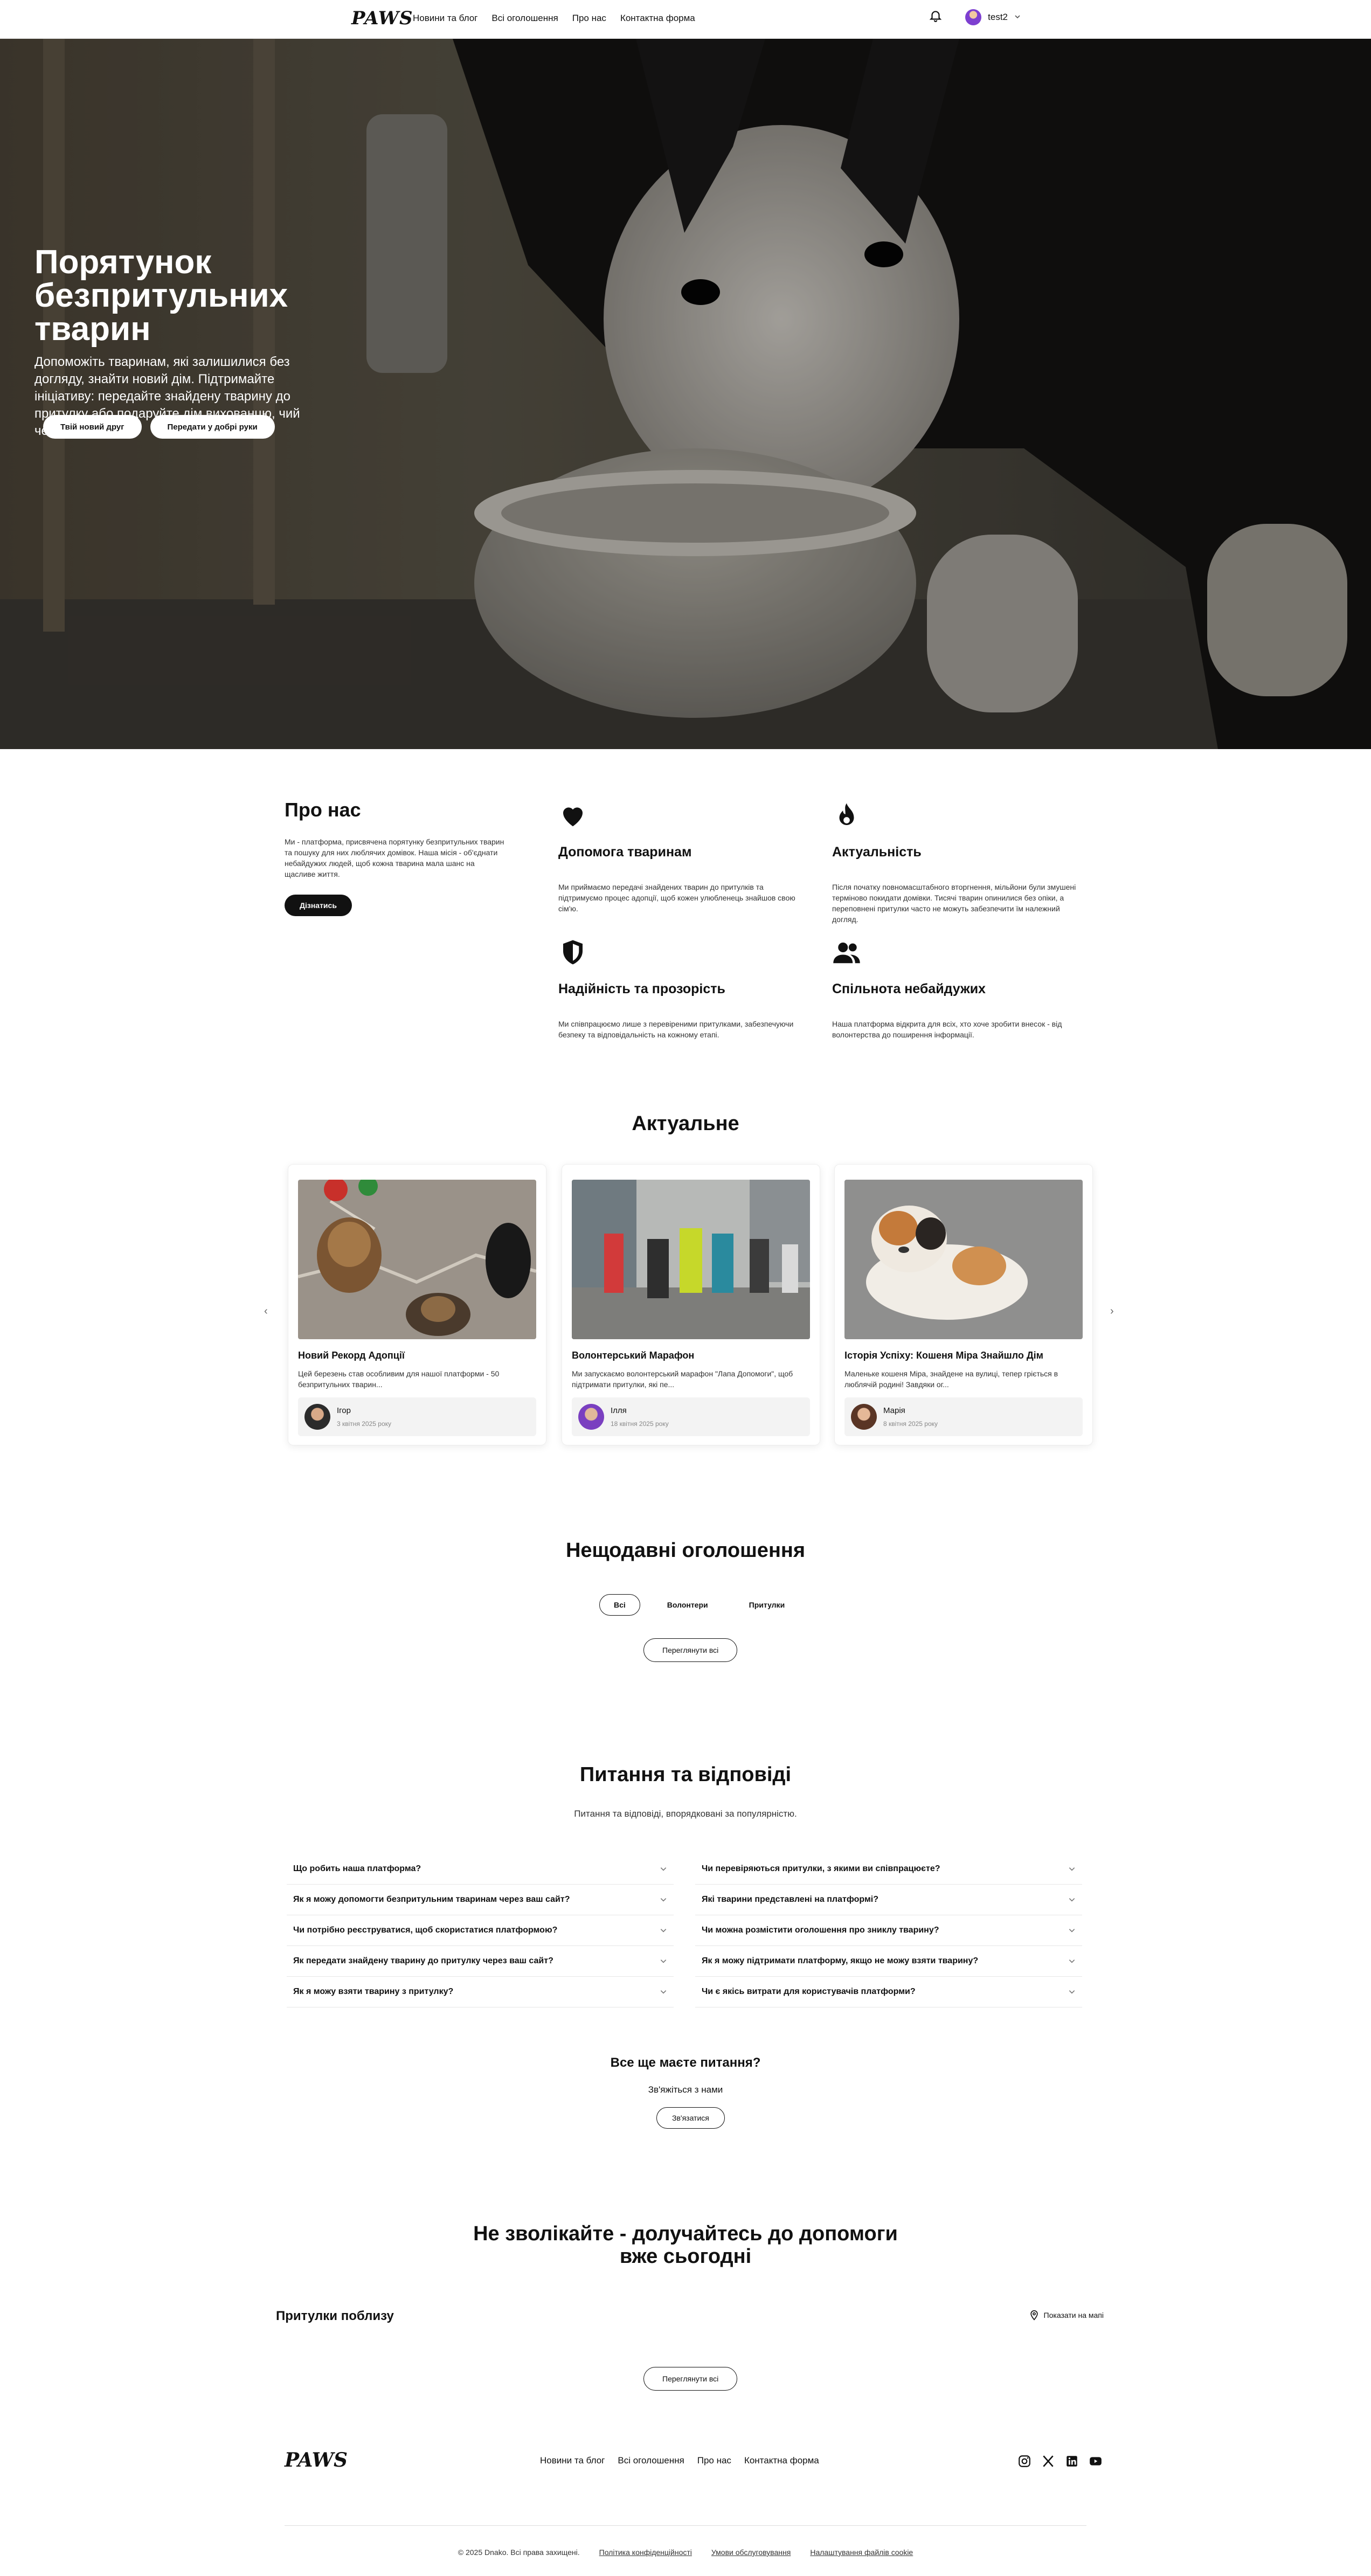 The height and width of the screenshot is (2576, 1371). What do you see at coordinates (956, 817) in the screenshot?
I see `fire-icon` at bounding box center [956, 817].